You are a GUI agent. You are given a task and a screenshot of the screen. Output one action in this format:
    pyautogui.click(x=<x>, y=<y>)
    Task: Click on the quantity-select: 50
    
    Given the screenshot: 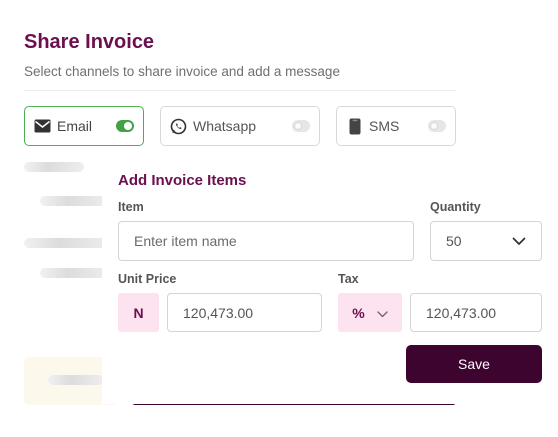 What is the action you would take?
    pyautogui.click(x=486, y=241)
    